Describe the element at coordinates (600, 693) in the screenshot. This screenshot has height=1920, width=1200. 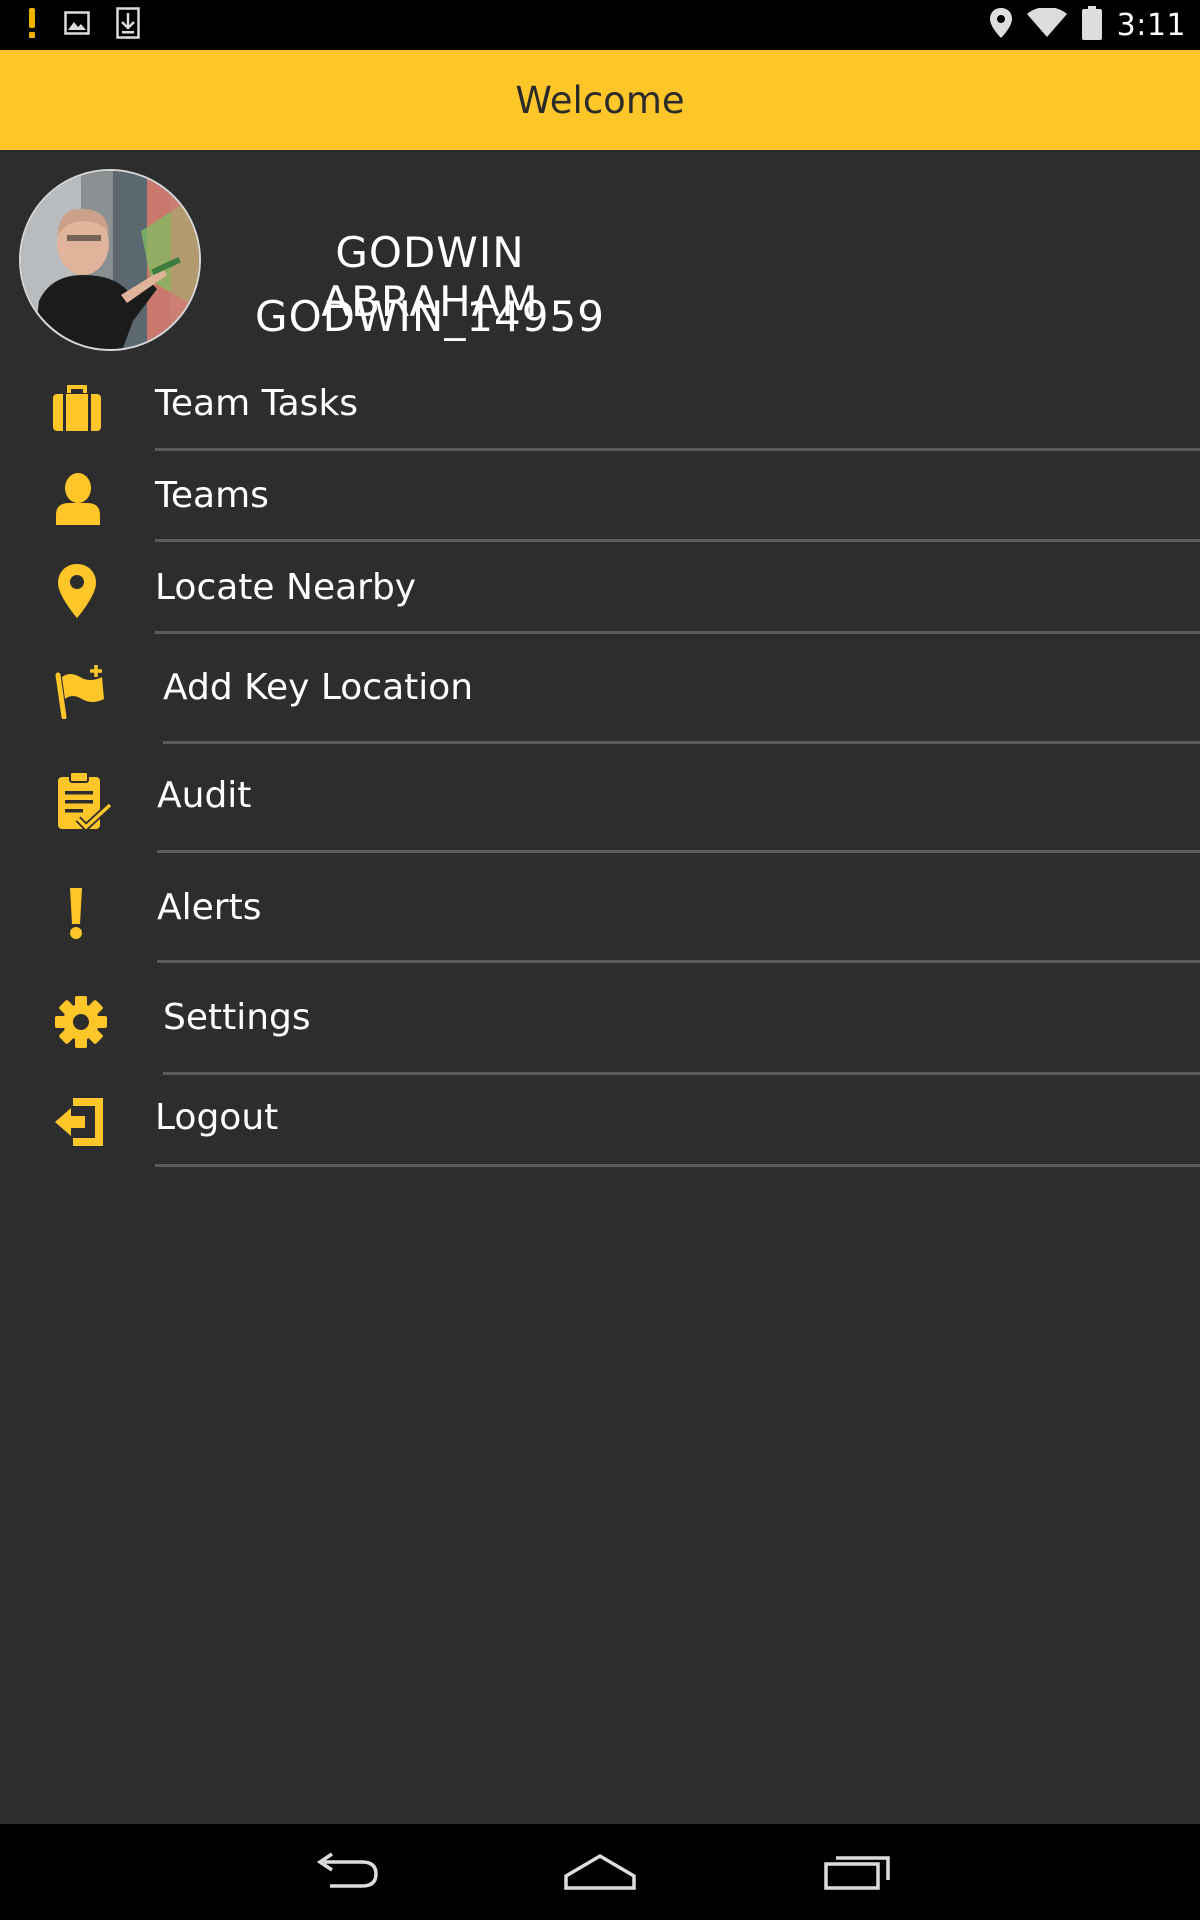
I see `menu-item-add-key-location: Add Key Location` at that location.